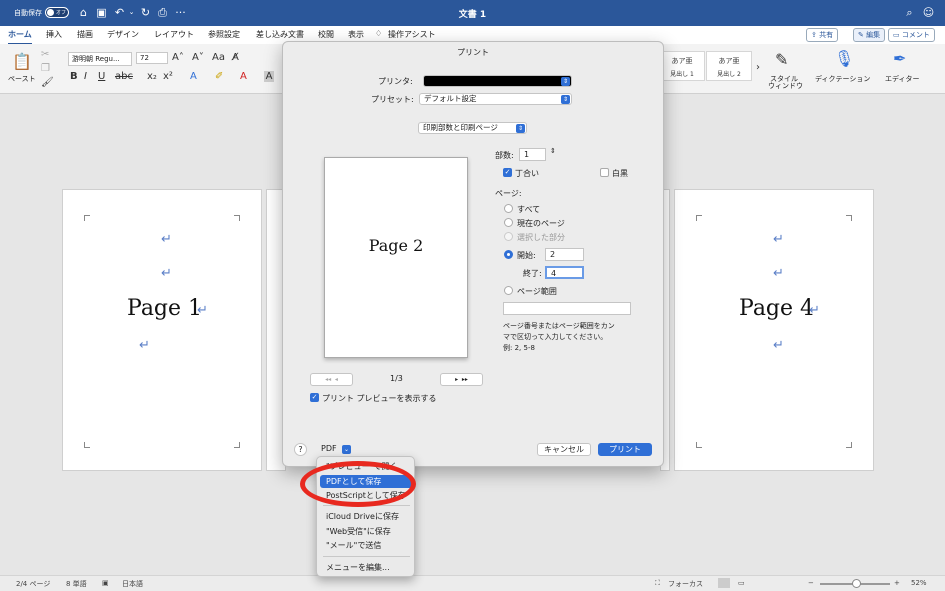 This screenshot has height=591, width=945. What do you see at coordinates (47, 82) in the screenshot?
I see `format-painter-icon: 🖌` at bounding box center [47, 82].